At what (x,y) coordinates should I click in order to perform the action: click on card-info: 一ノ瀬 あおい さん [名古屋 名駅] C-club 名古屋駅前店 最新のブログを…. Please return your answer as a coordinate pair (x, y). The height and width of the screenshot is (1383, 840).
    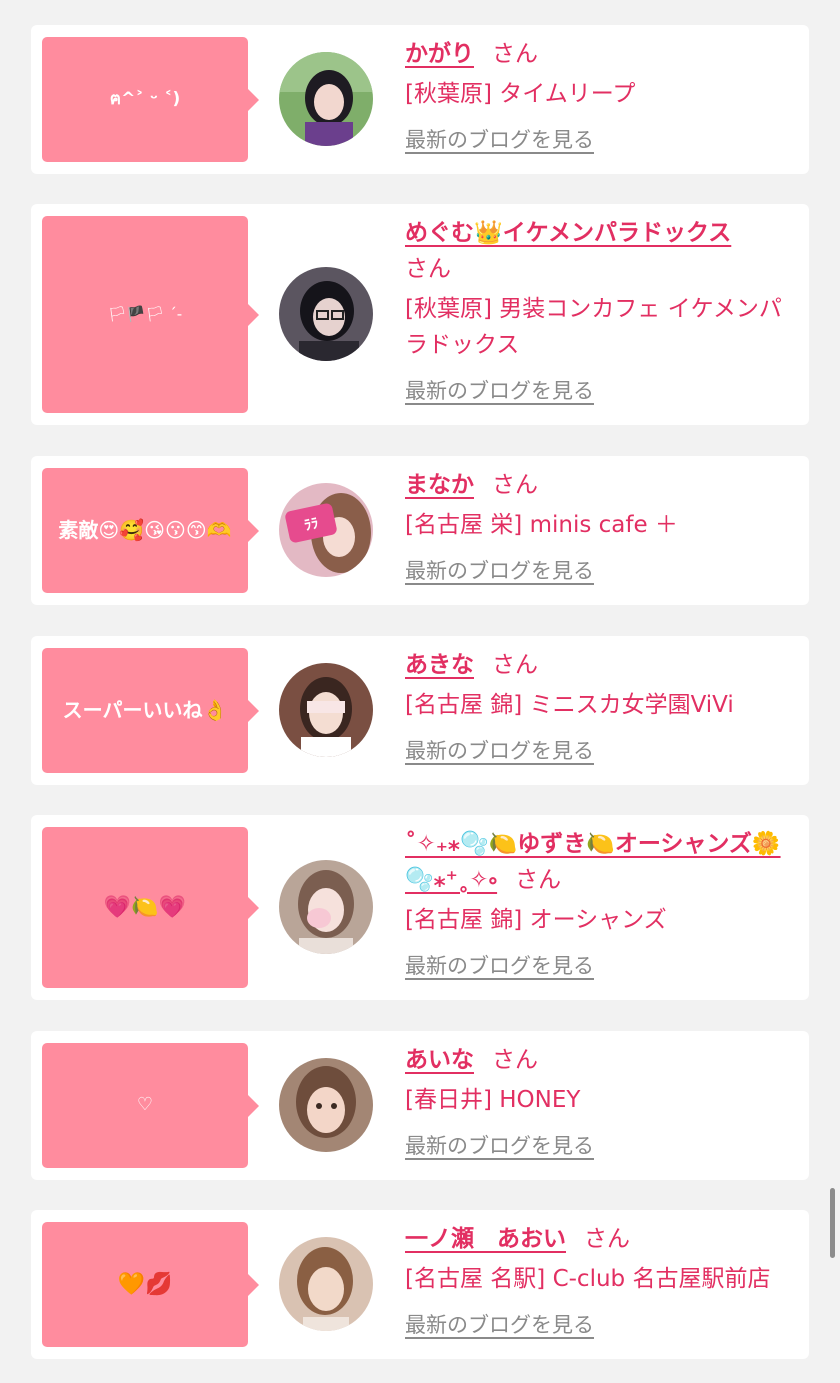
    Looking at the image, I should click on (597, 1280).